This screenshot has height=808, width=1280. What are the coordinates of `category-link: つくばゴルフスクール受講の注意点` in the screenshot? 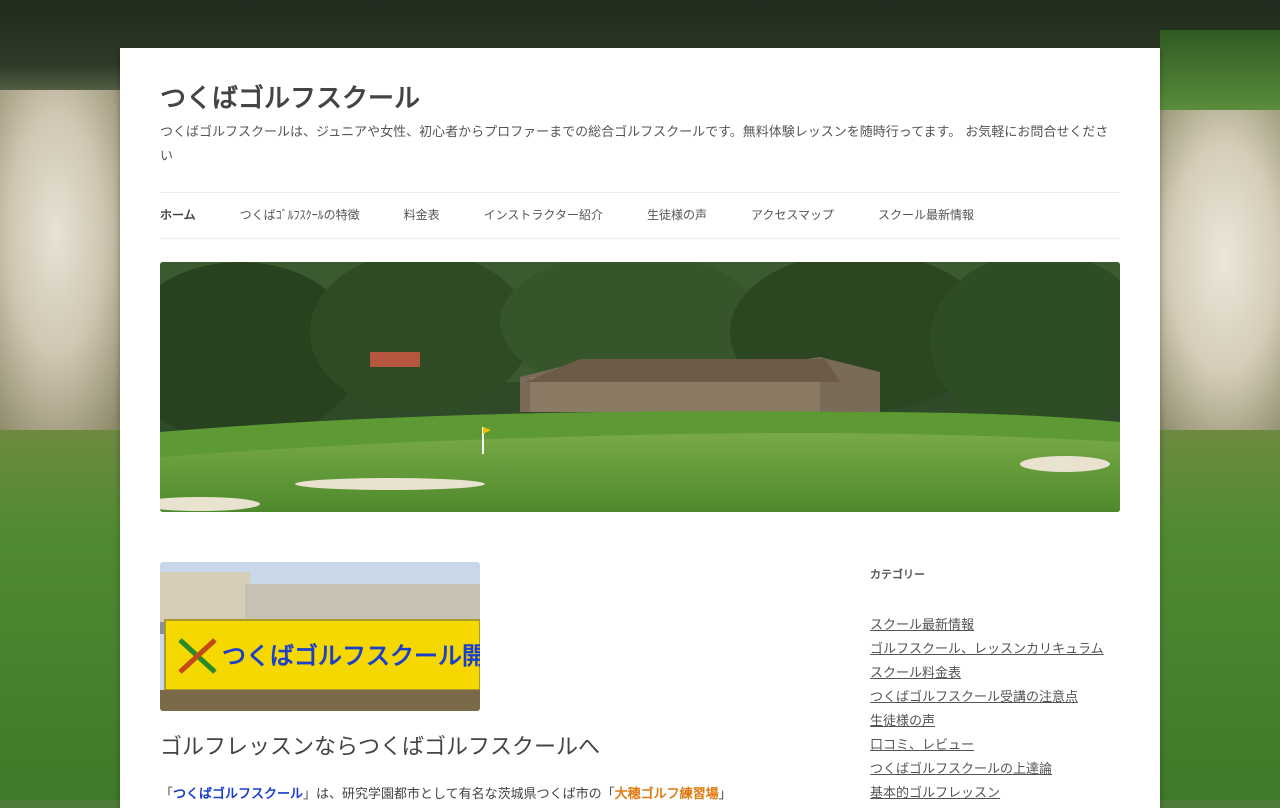 It's located at (974, 697).